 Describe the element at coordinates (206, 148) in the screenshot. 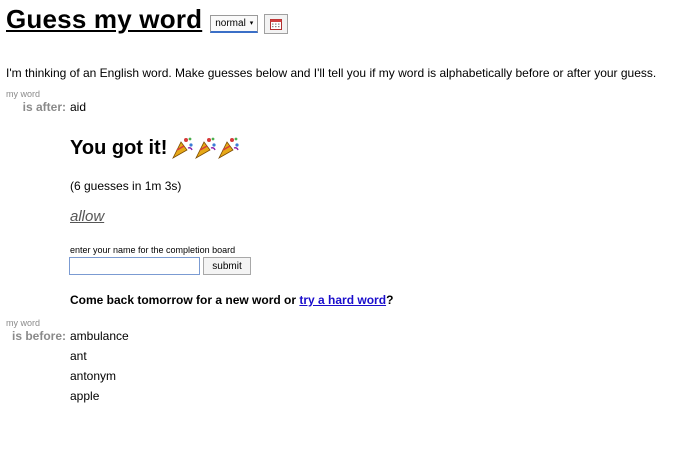

I see `party-popper-icon` at that location.